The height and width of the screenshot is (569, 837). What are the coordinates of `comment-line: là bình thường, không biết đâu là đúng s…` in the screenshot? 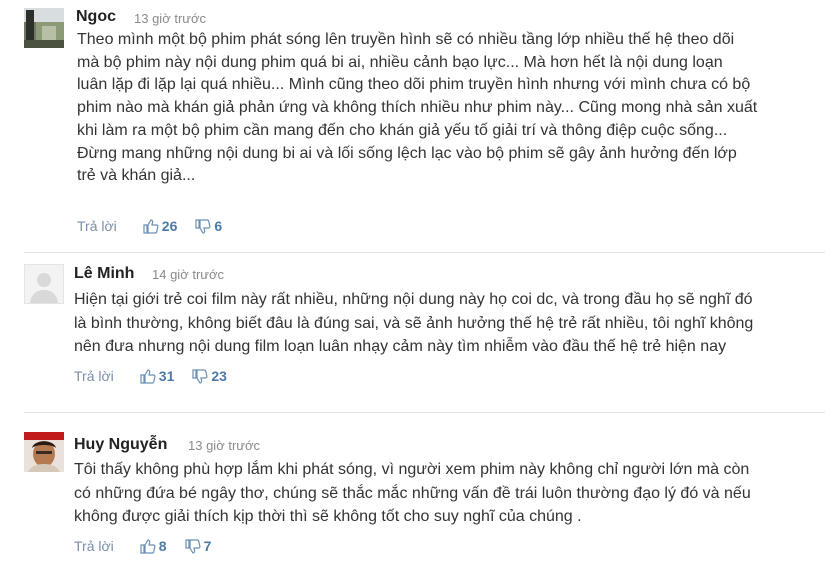 It's located at (414, 323).